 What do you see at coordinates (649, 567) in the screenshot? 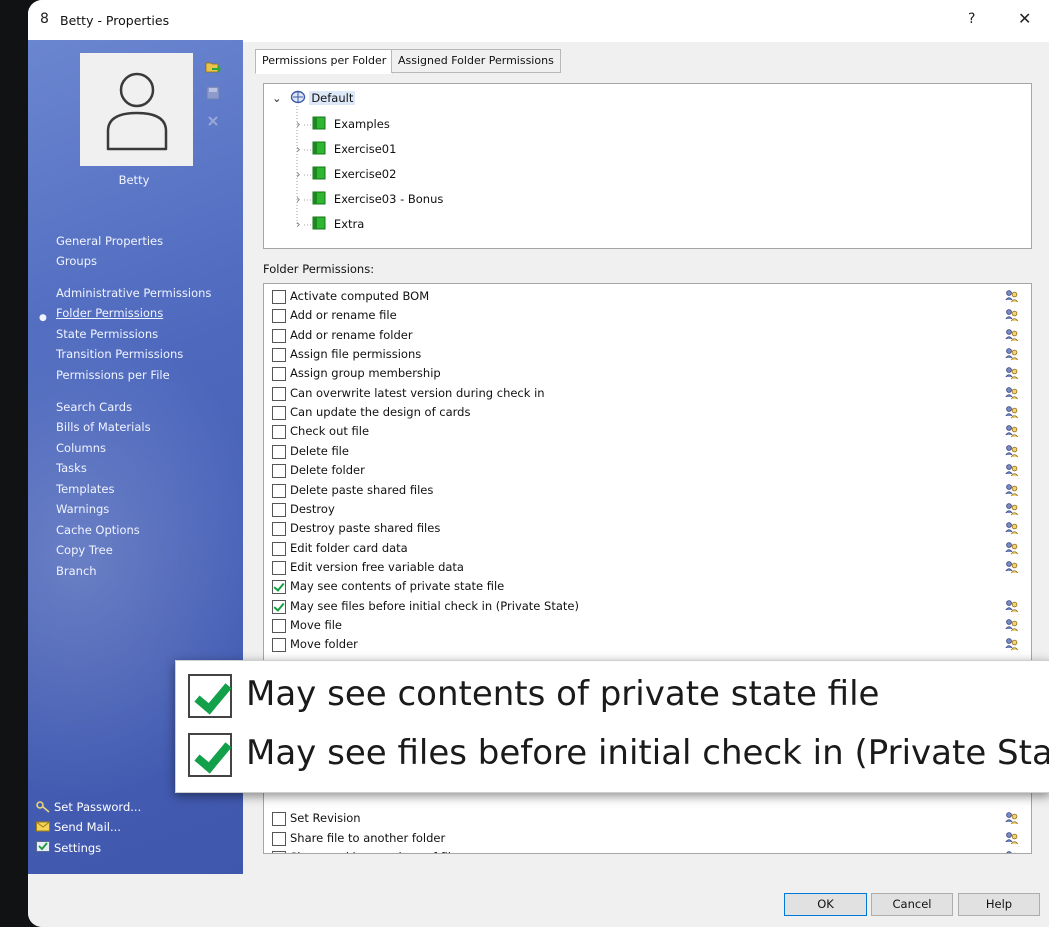
I see `permission-row: Edit version free variable data` at bounding box center [649, 567].